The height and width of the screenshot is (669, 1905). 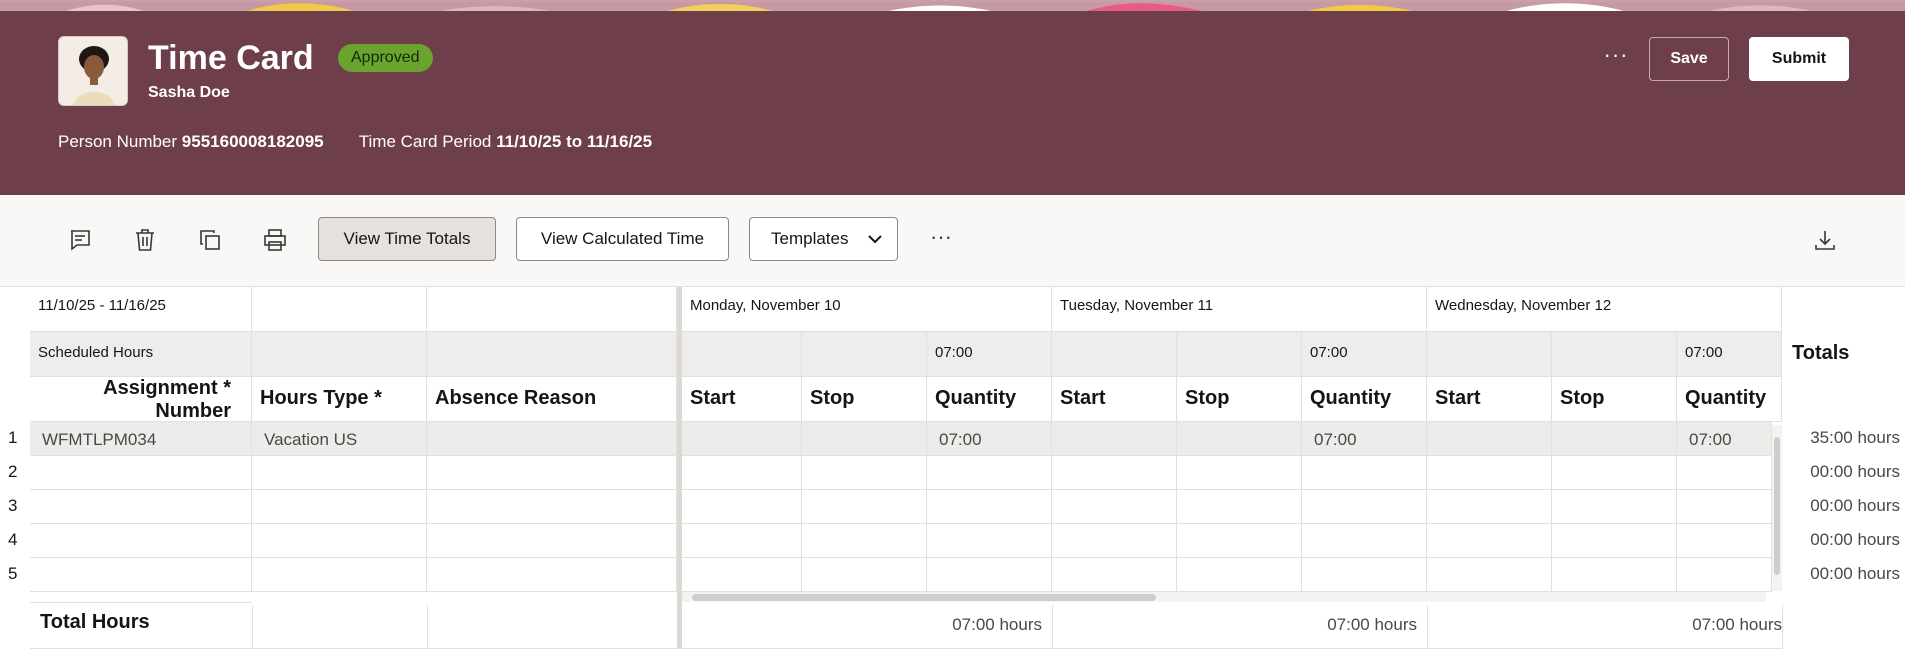 What do you see at coordinates (425, 141) in the screenshot?
I see `period-label: Time Card Period` at bounding box center [425, 141].